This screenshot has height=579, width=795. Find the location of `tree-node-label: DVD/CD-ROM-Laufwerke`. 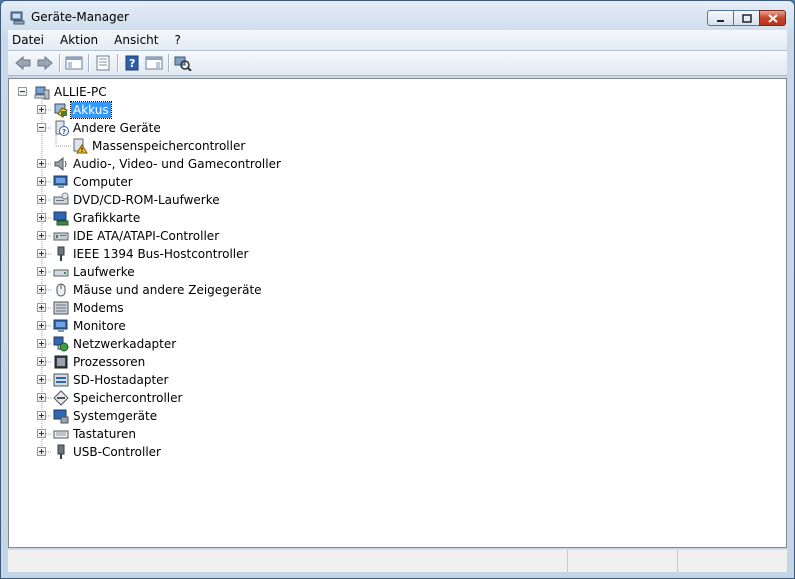

tree-node-label: DVD/CD-ROM-Laufwerke is located at coordinates (146, 200).